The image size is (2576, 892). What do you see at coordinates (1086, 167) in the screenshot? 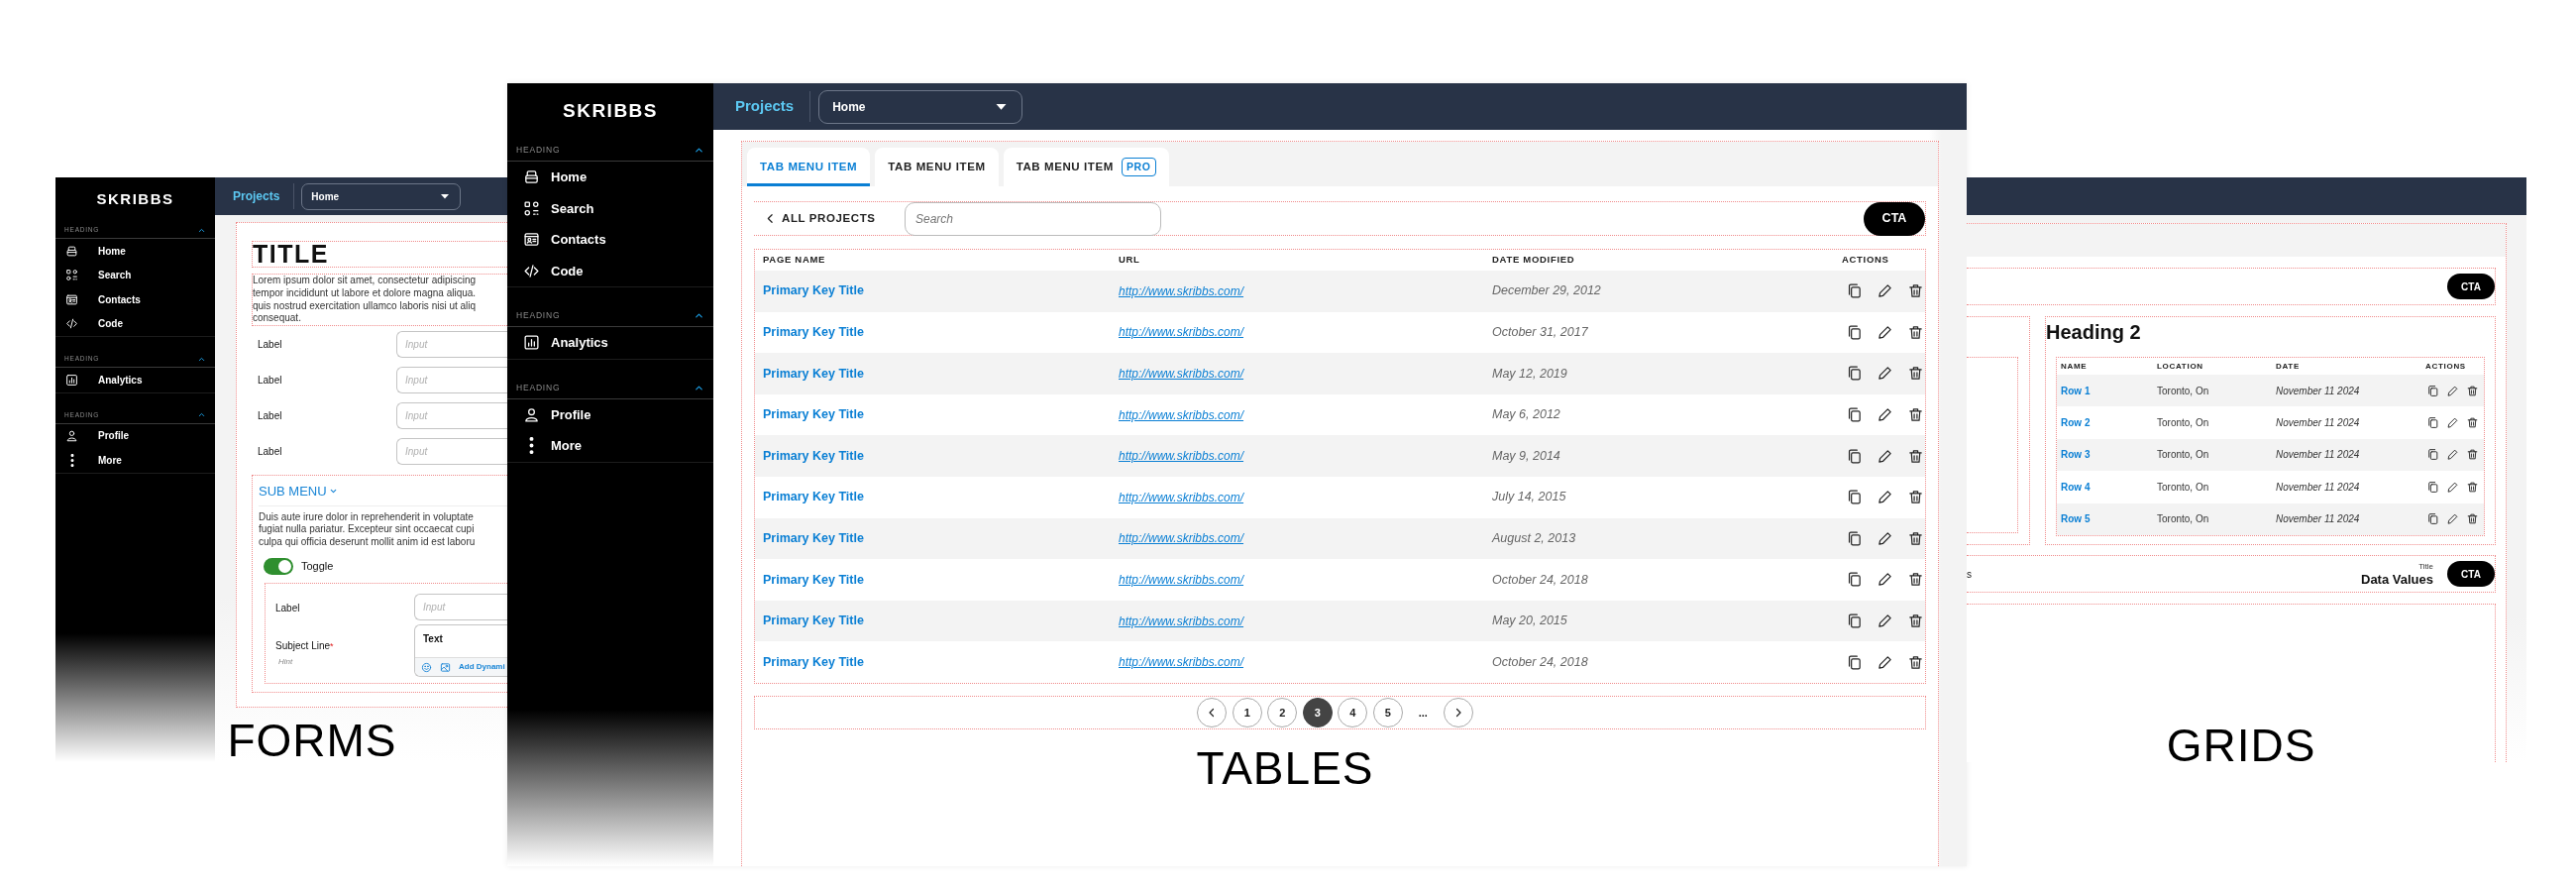
I see `tab: TAB MENU ITEM PRO` at bounding box center [1086, 167].